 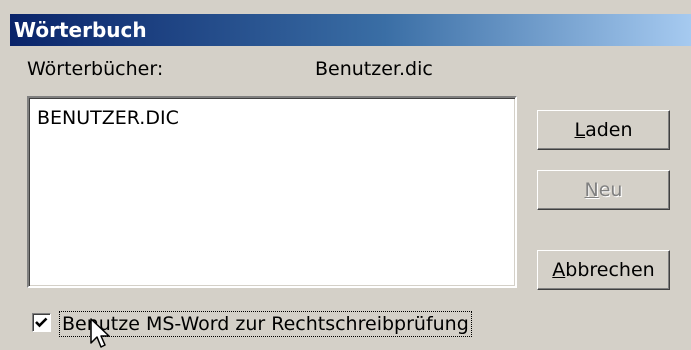 I want to click on new-button-mnemonic: N, so click(x=591, y=190).